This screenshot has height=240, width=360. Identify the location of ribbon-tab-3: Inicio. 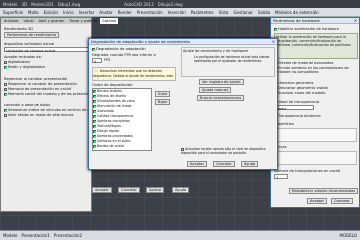
(68, 12).